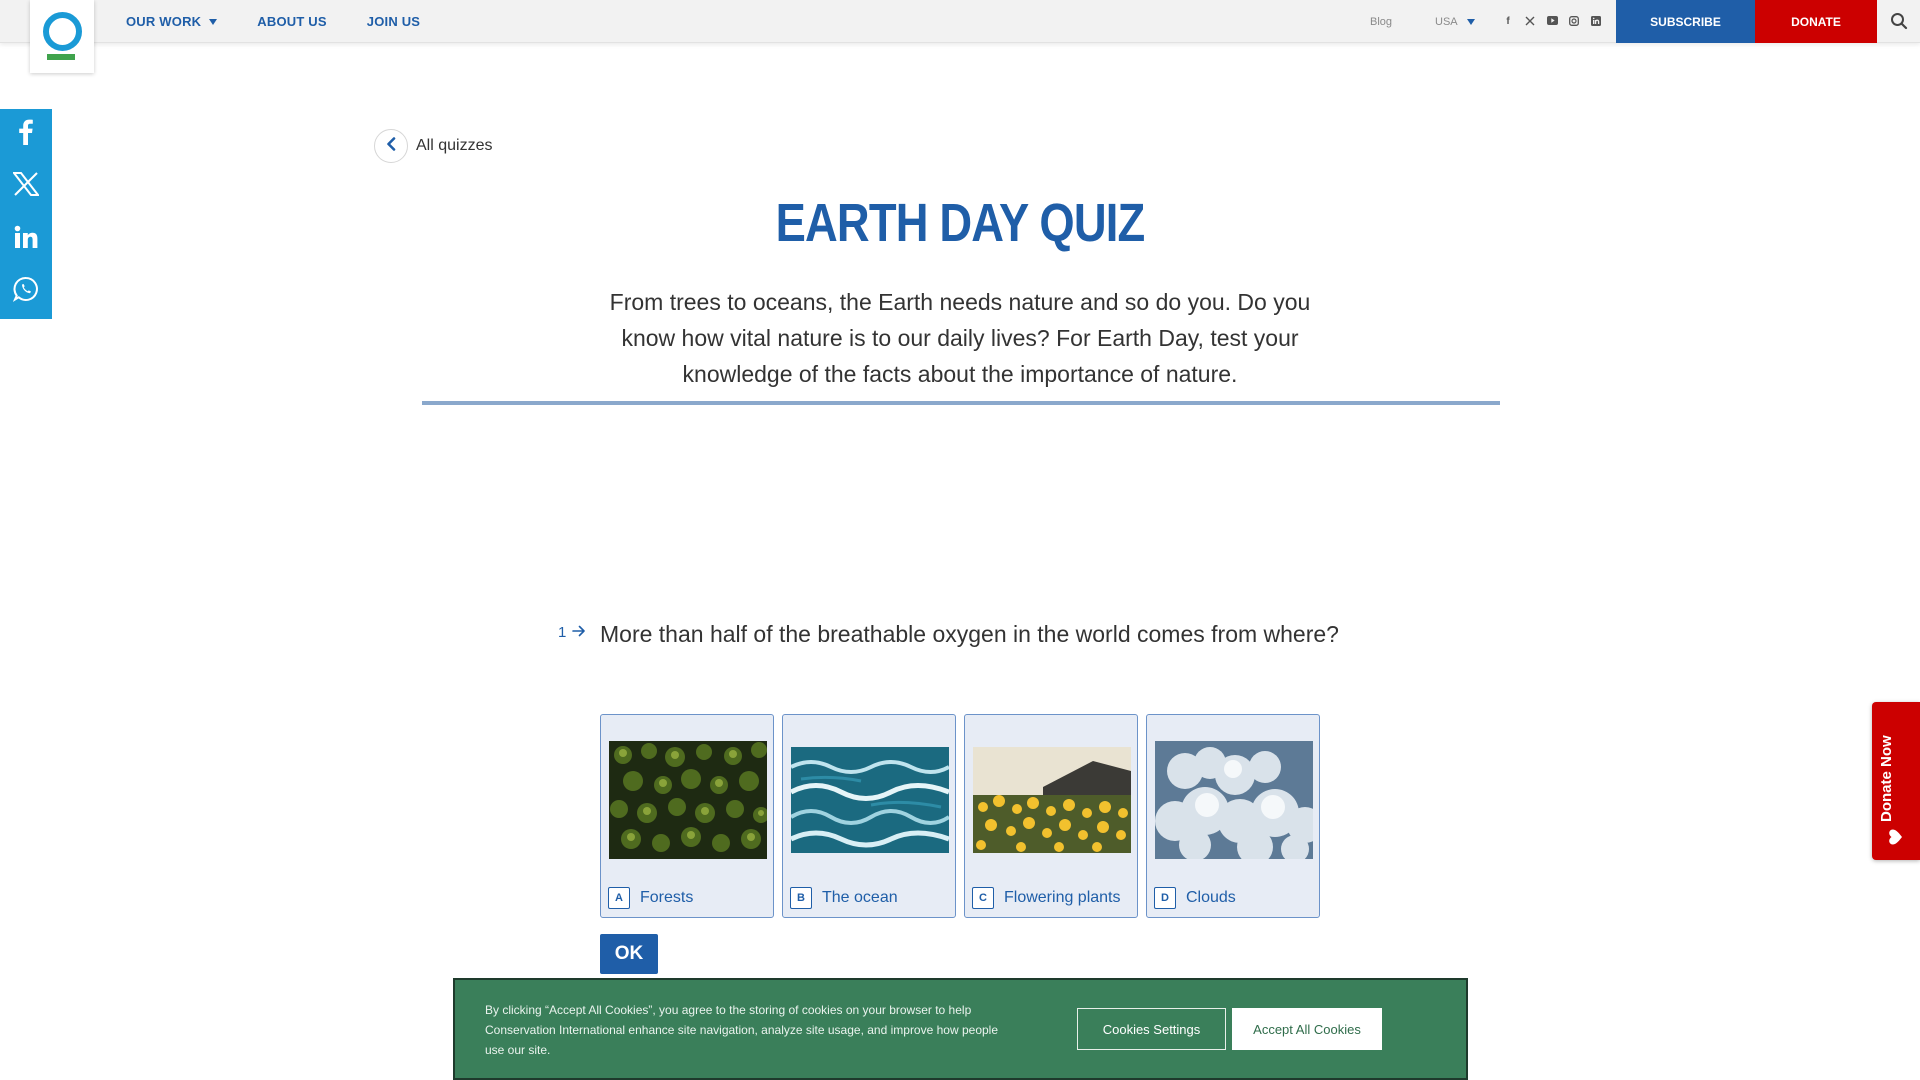 The height and width of the screenshot is (1080, 1920). I want to click on blog-link: Blog, so click(1381, 21).